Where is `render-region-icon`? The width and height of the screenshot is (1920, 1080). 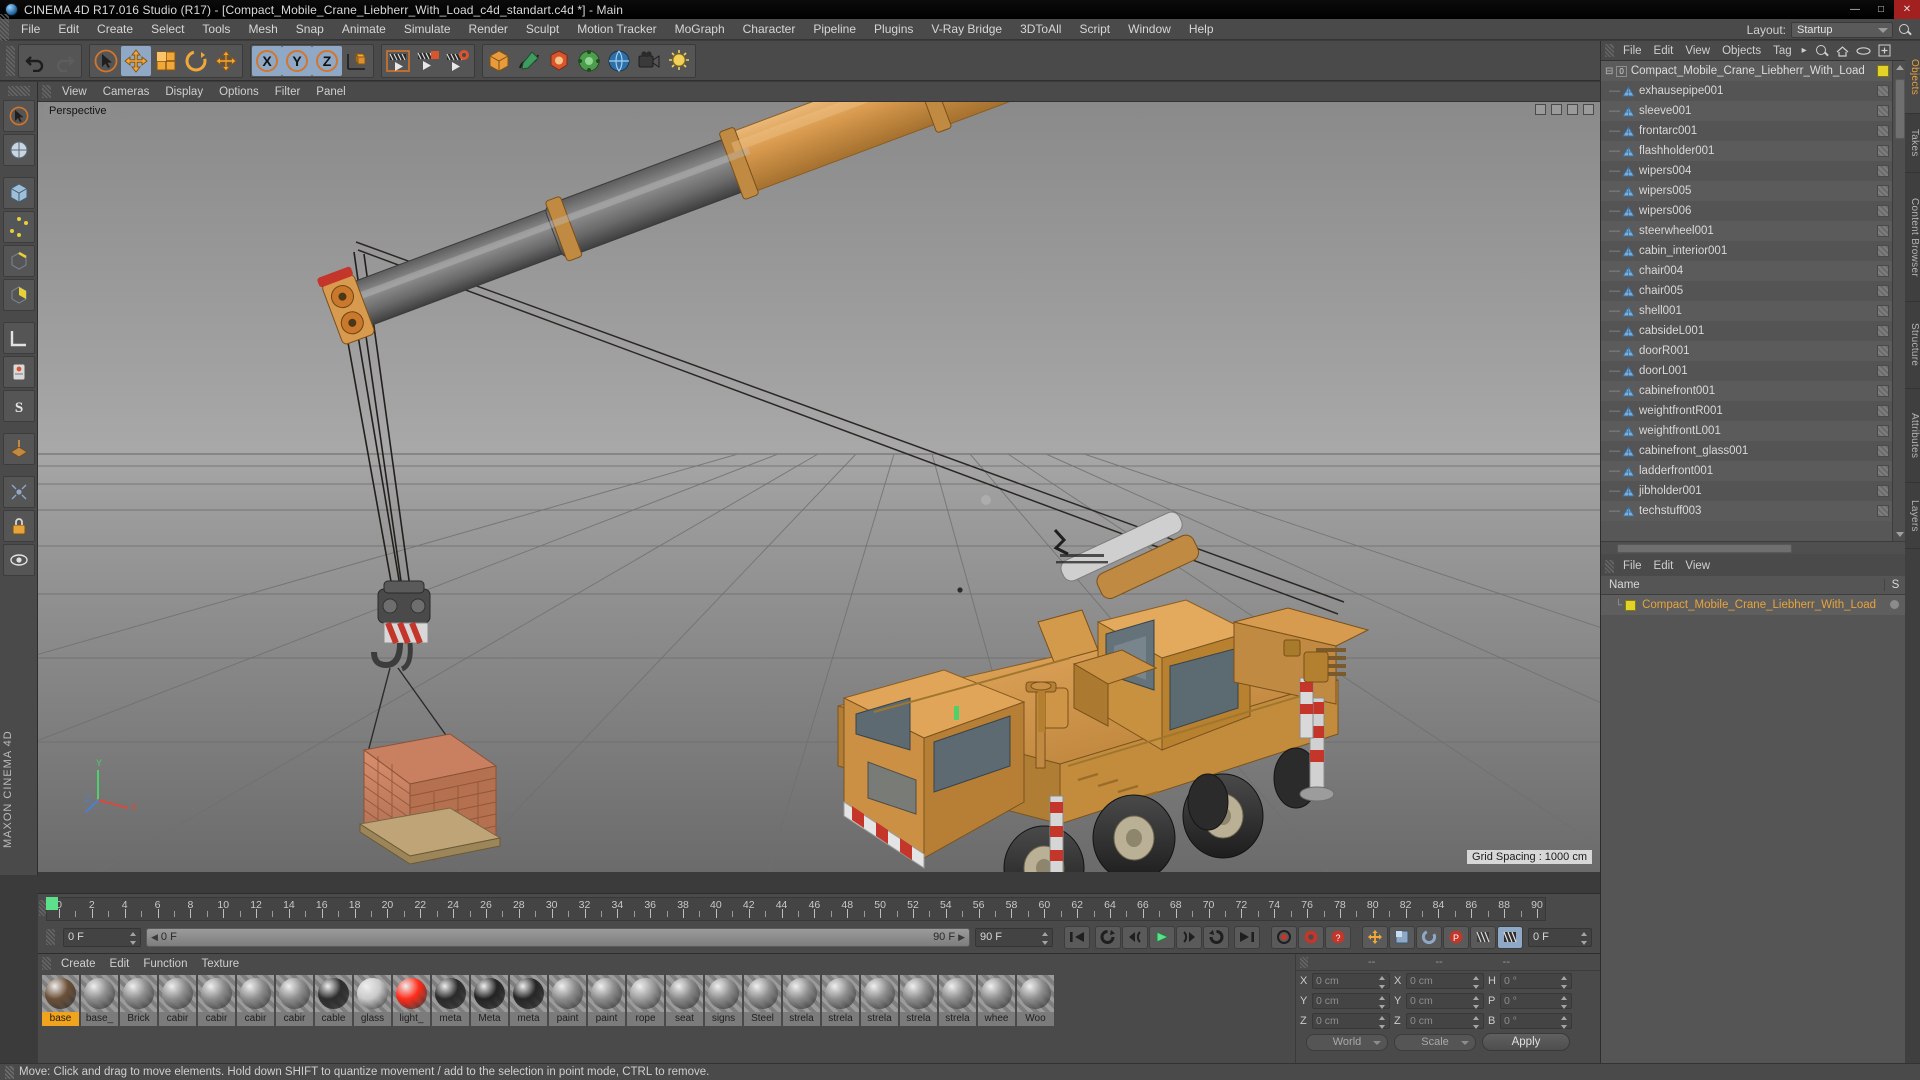
render-region-icon is located at coordinates (428, 61).